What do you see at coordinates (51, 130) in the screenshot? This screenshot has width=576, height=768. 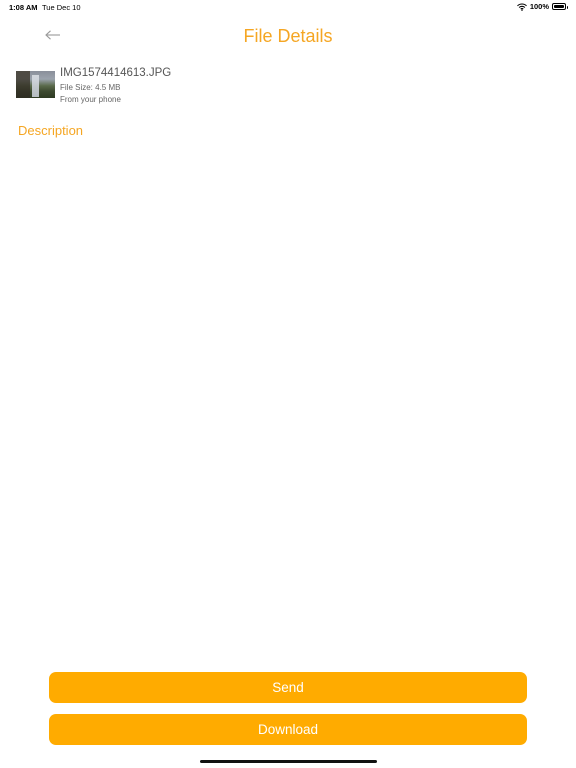 I see `description-label: Description` at bounding box center [51, 130].